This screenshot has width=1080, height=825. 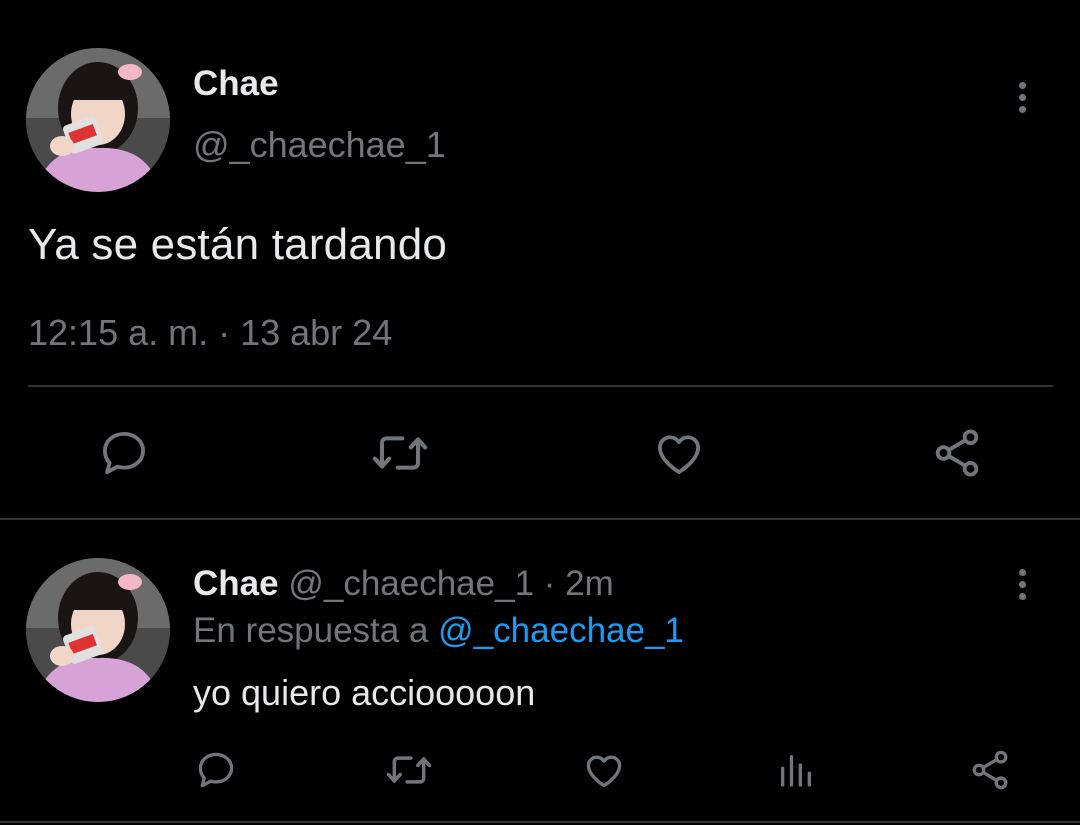 I want to click on tweet-time: 2m, so click(x=589, y=583).